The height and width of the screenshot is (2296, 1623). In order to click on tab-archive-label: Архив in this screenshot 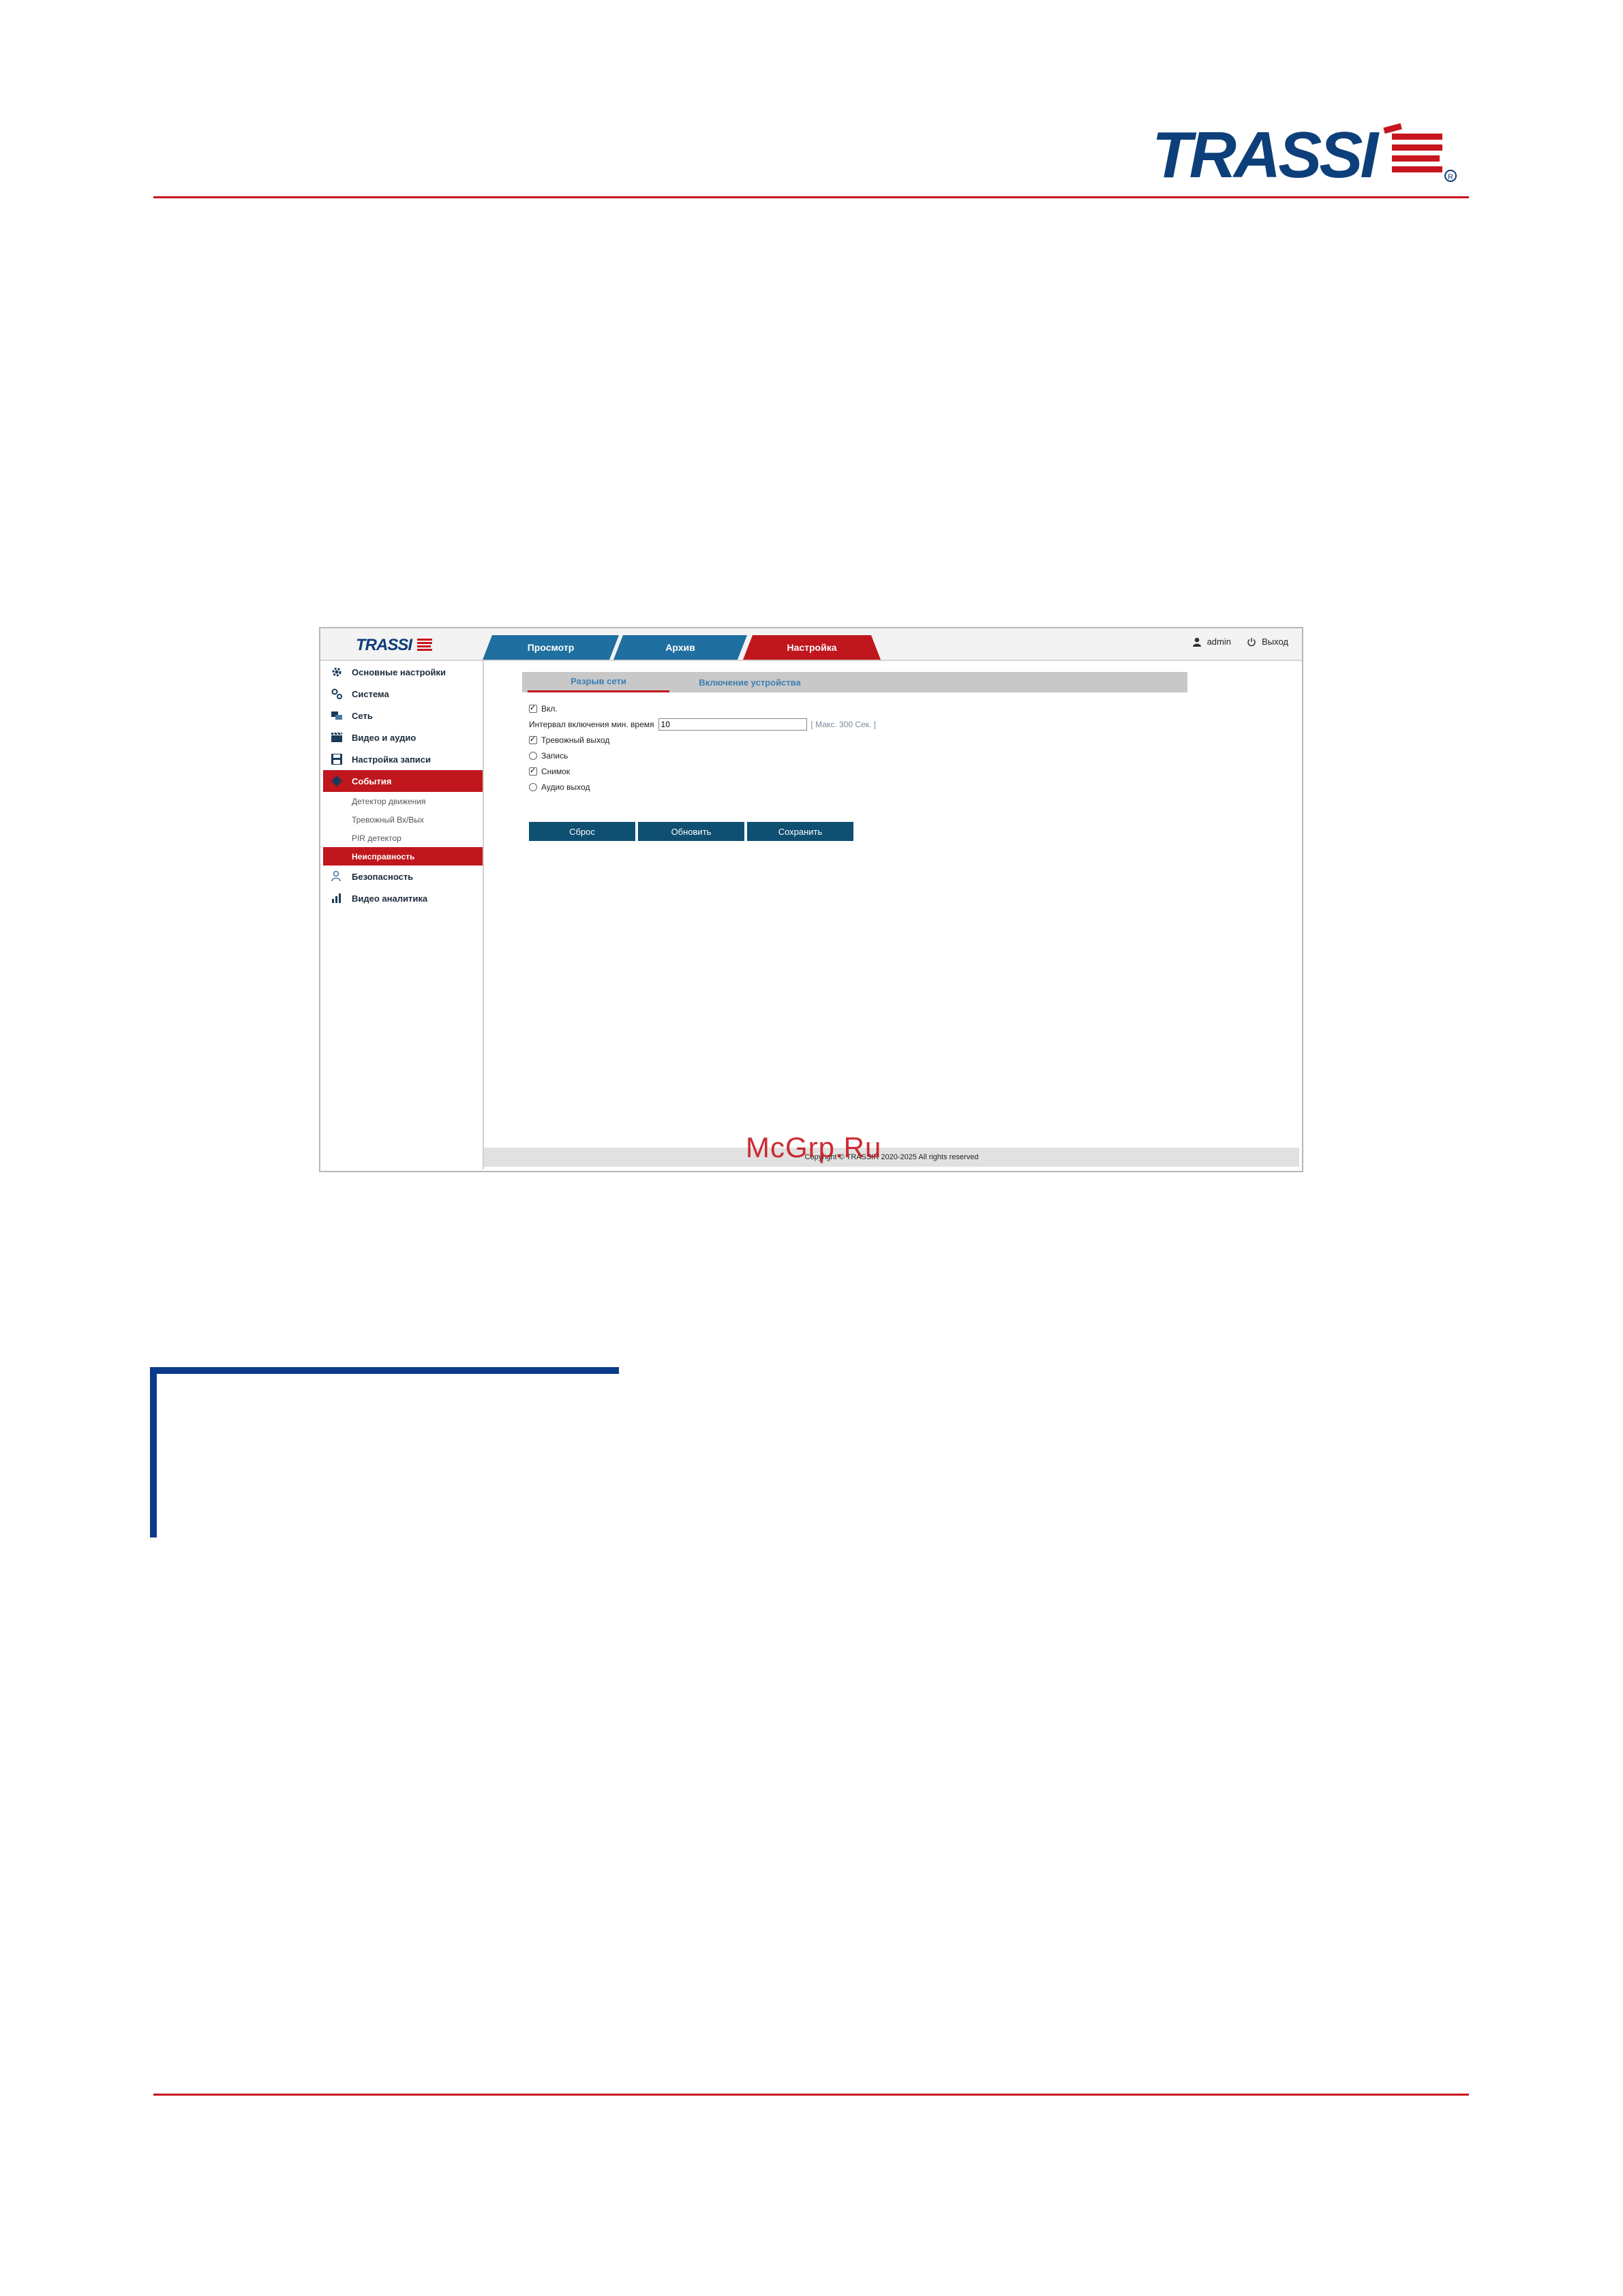, I will do `click(680, 647)`.